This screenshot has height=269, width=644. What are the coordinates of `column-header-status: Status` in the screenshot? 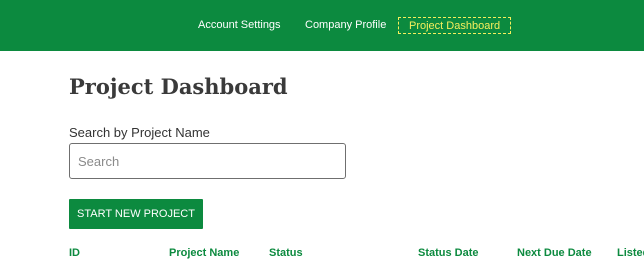 It's located at (286, 253).